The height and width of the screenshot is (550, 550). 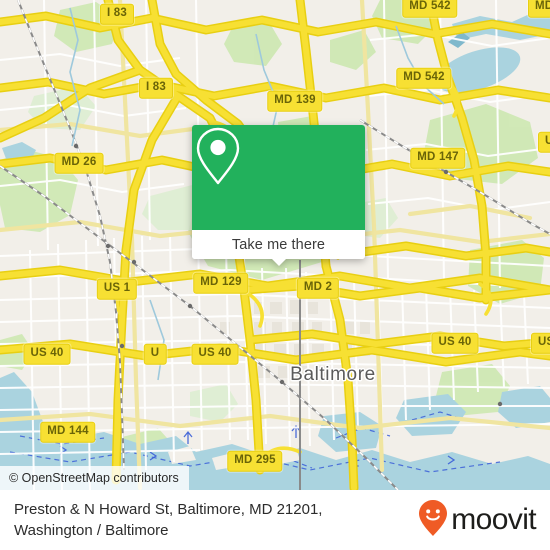 I want to click on road-shield: MD 295, so click(x=255, y=461).